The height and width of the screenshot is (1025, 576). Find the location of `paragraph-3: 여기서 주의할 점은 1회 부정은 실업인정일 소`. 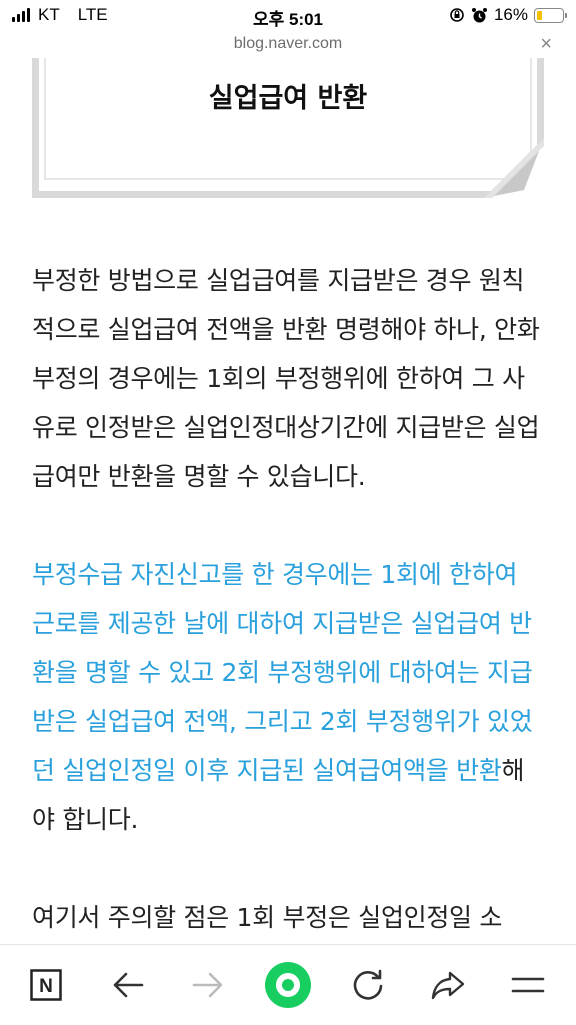

paragraph-3: 여기서 주의할 점은 1회 부정은 실업인정일 소 is located at coordinates (267, 917).